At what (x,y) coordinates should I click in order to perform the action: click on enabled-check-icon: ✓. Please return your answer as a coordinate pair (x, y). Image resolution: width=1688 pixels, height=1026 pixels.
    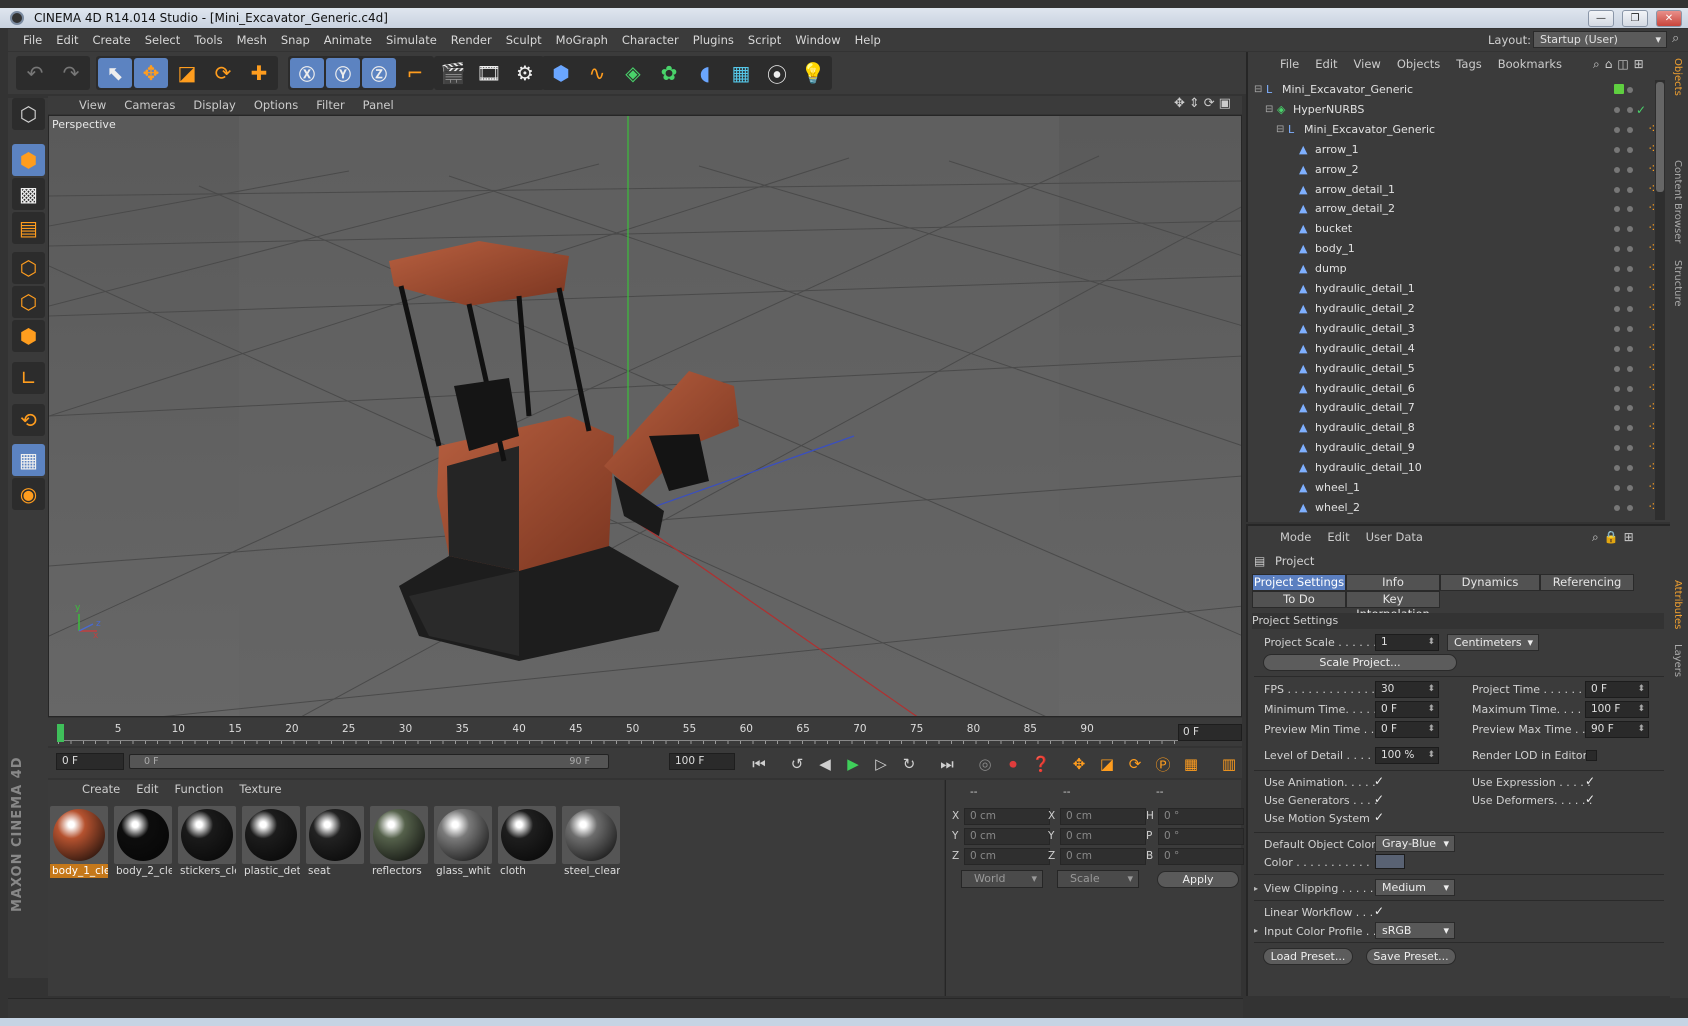
    Looking at the image, I should click on (1641, 110).